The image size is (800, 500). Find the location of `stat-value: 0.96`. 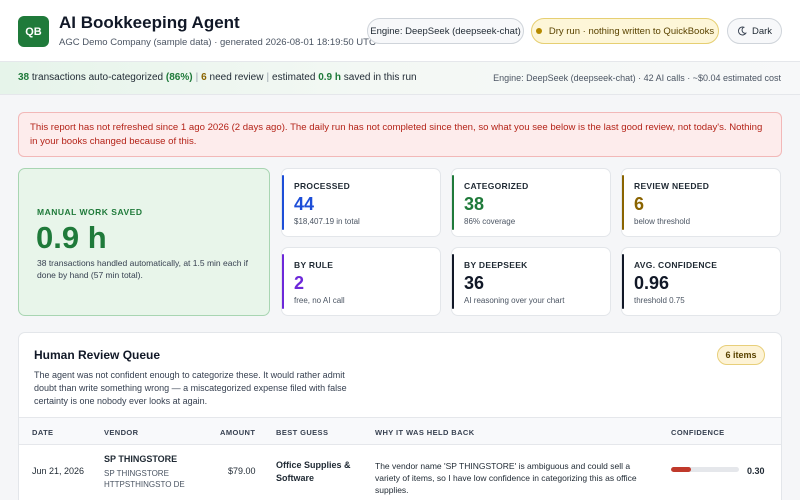

stat-value: 0.96 is located at coordinates (652, 283).